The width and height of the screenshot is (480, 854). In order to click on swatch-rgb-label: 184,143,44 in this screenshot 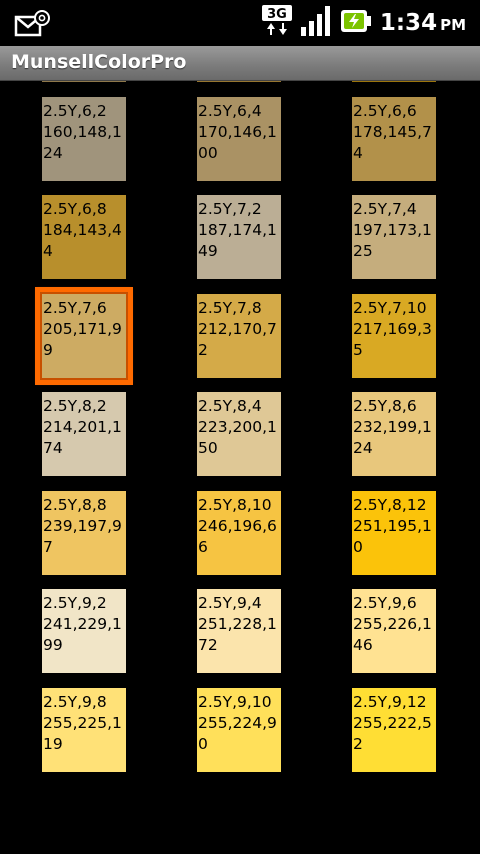, I will do `click(82, 240)`.